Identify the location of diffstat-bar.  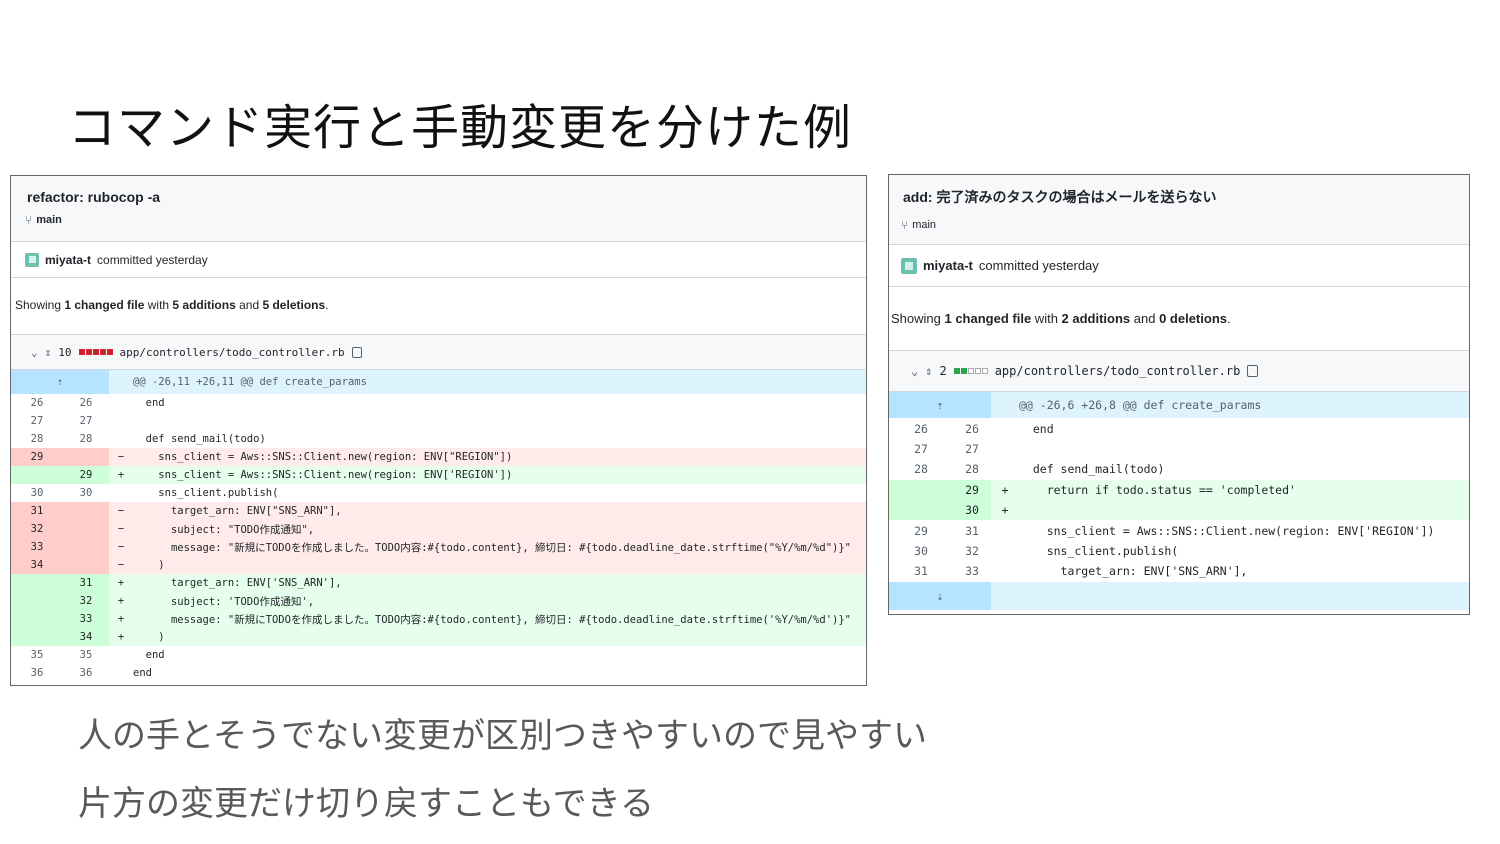
(970, 371).